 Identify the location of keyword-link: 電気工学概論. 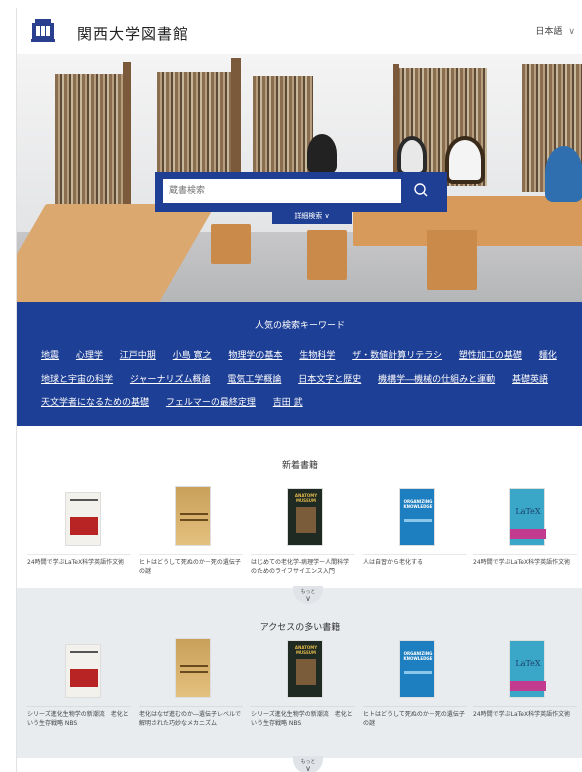
(254, 380).